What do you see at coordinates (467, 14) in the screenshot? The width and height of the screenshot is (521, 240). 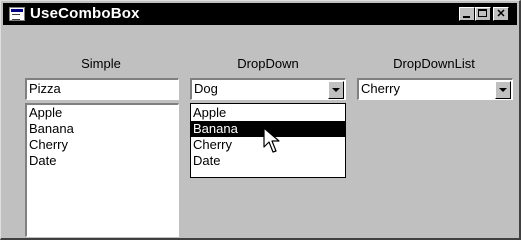 I see `minimize-button` at bounding box center [467, 14].